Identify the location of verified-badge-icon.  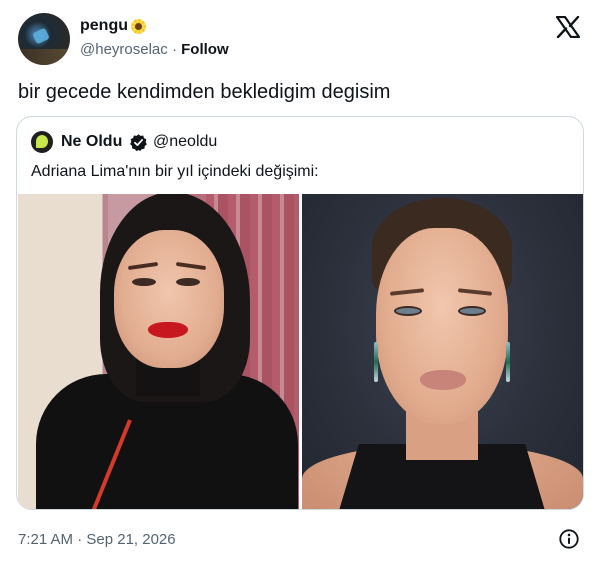
(138, 143).